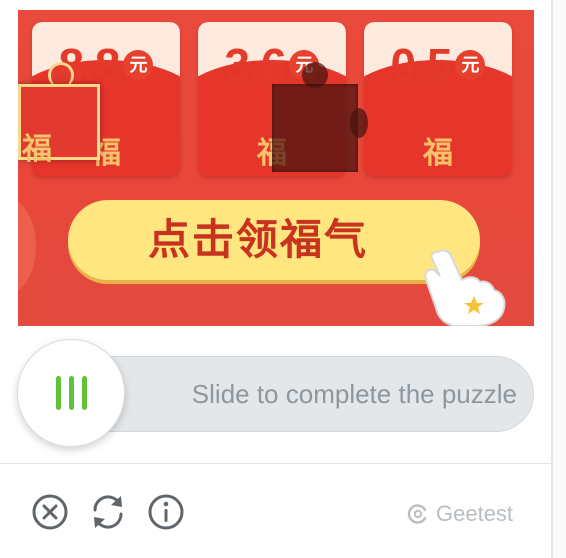 The width and height of the screenshot is (566, 558). Describe the element at coordinates (257, 239) in the screenshot. I see `cta-text: 点击领福气` at that location.